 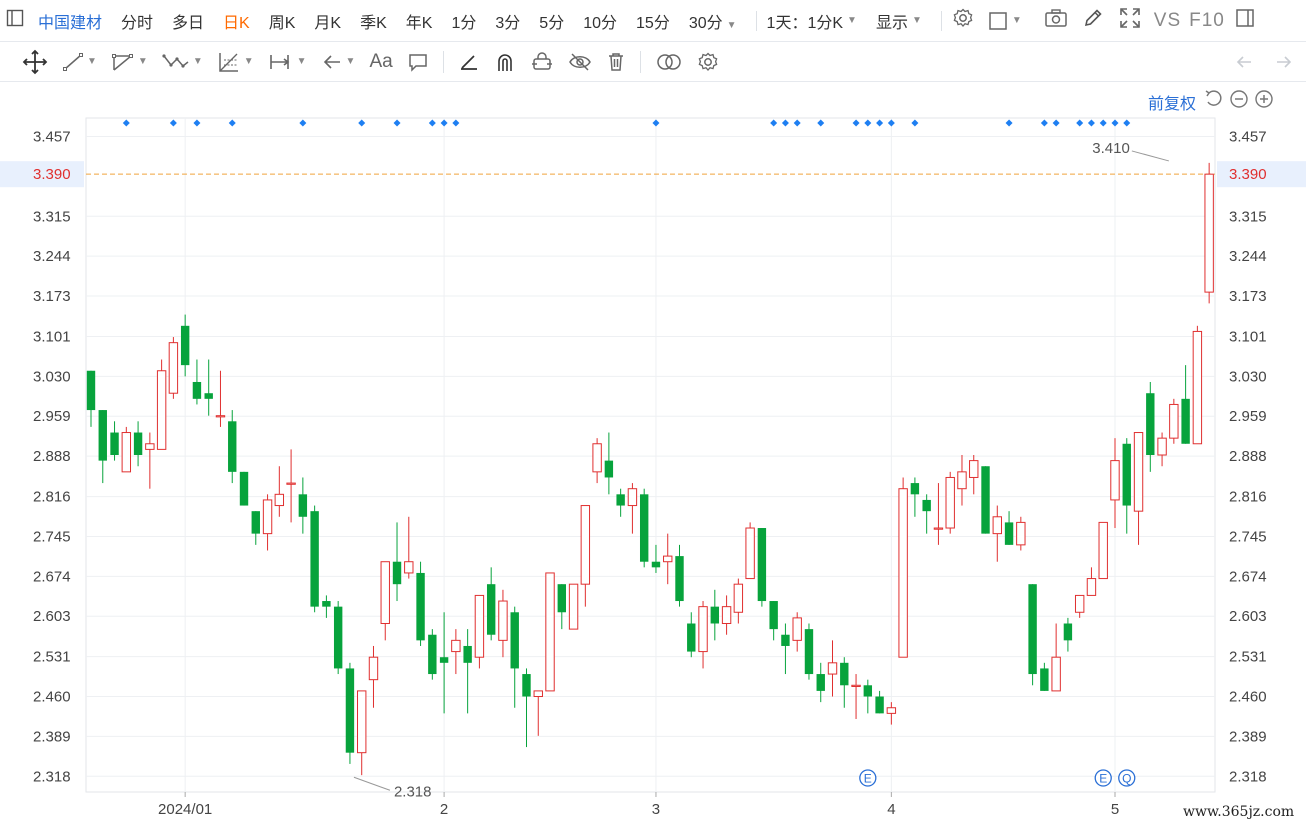 What do you see at coordinates (505, 62) in the screenshot?
I see `magnet-icon` at bounding box center [505, 62].